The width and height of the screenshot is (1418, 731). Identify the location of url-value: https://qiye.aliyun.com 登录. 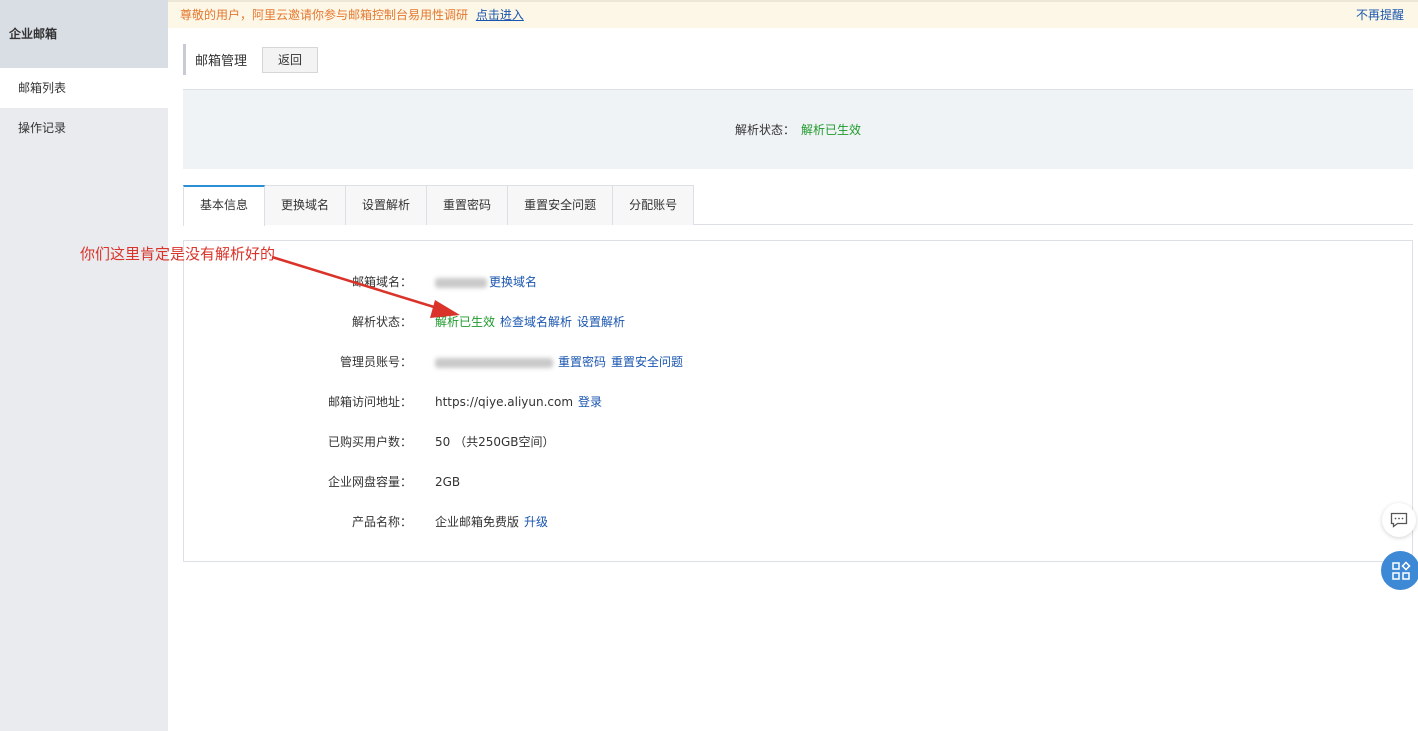
(518, 402).